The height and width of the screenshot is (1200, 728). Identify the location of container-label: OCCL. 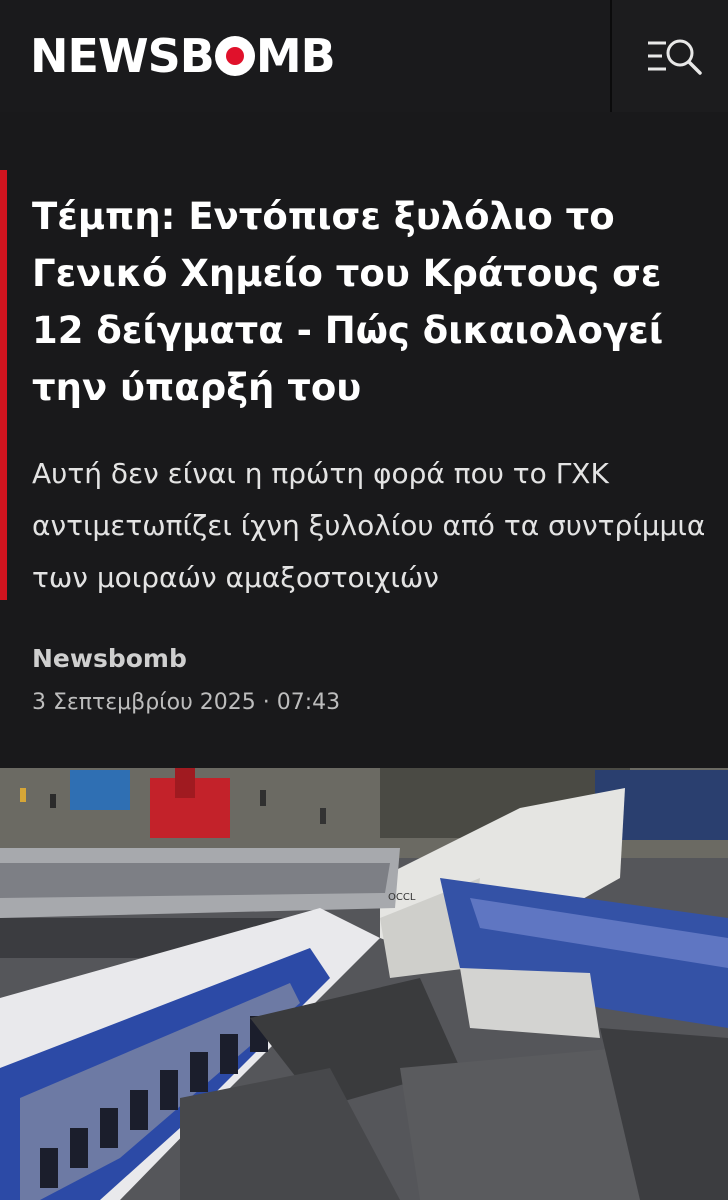
(402, 897).